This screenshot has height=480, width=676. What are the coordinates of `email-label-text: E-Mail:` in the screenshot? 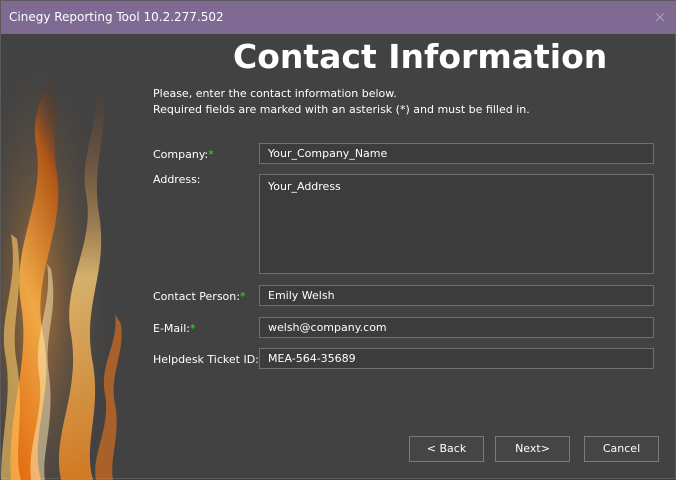 It's located at (171, 328).